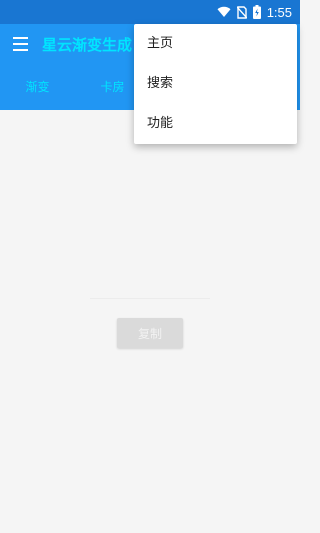  I want to click on no-sim-icon, so click(241, 12).